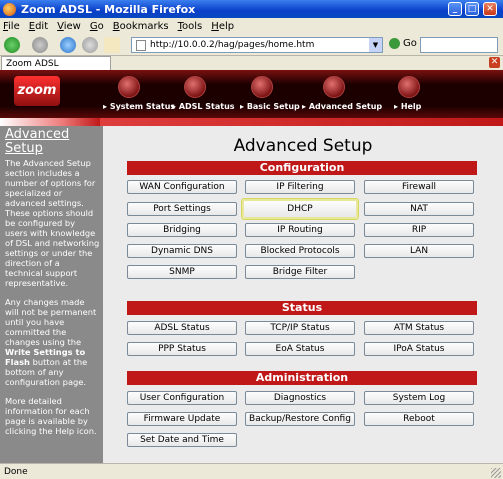 The height and width of the screenshot is (479, 503). I want to click on basic-setup-icon, so click(262, 87).